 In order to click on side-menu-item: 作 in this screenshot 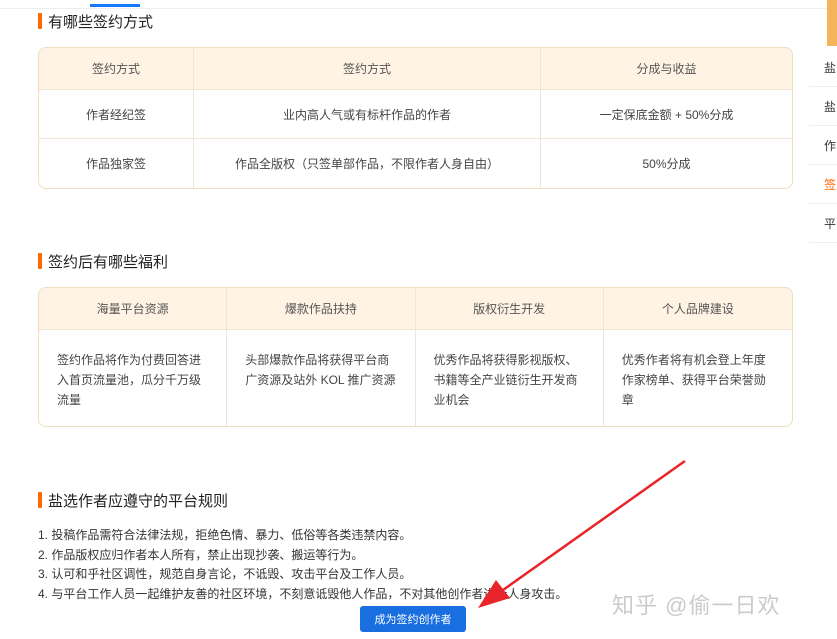, I will do `click(823, 145)`.